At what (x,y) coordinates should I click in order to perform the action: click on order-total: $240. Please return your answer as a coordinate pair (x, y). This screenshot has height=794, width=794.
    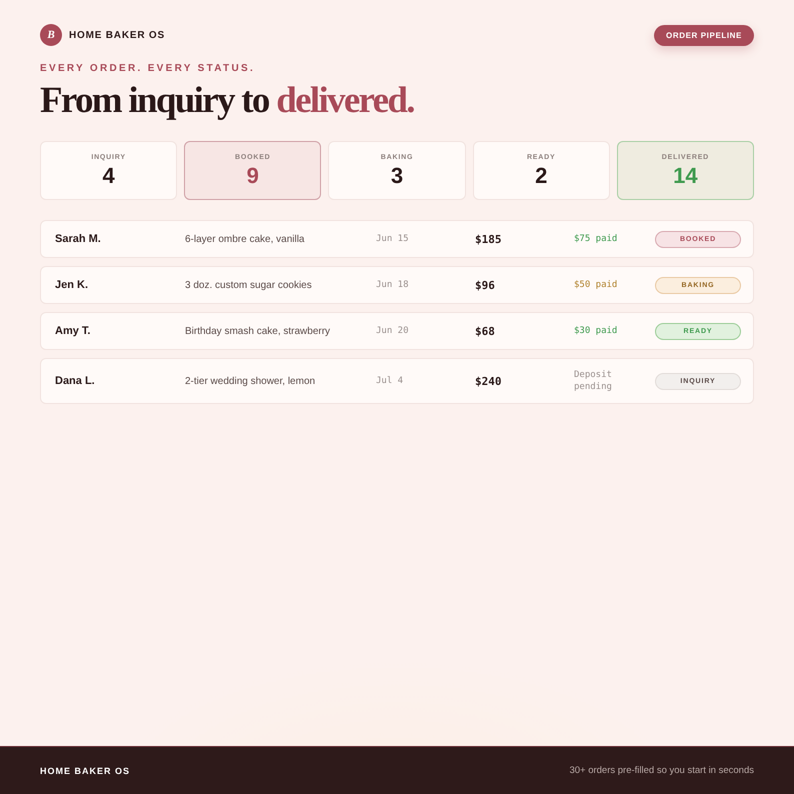
    Looking at the image, I should click on (488, 381).